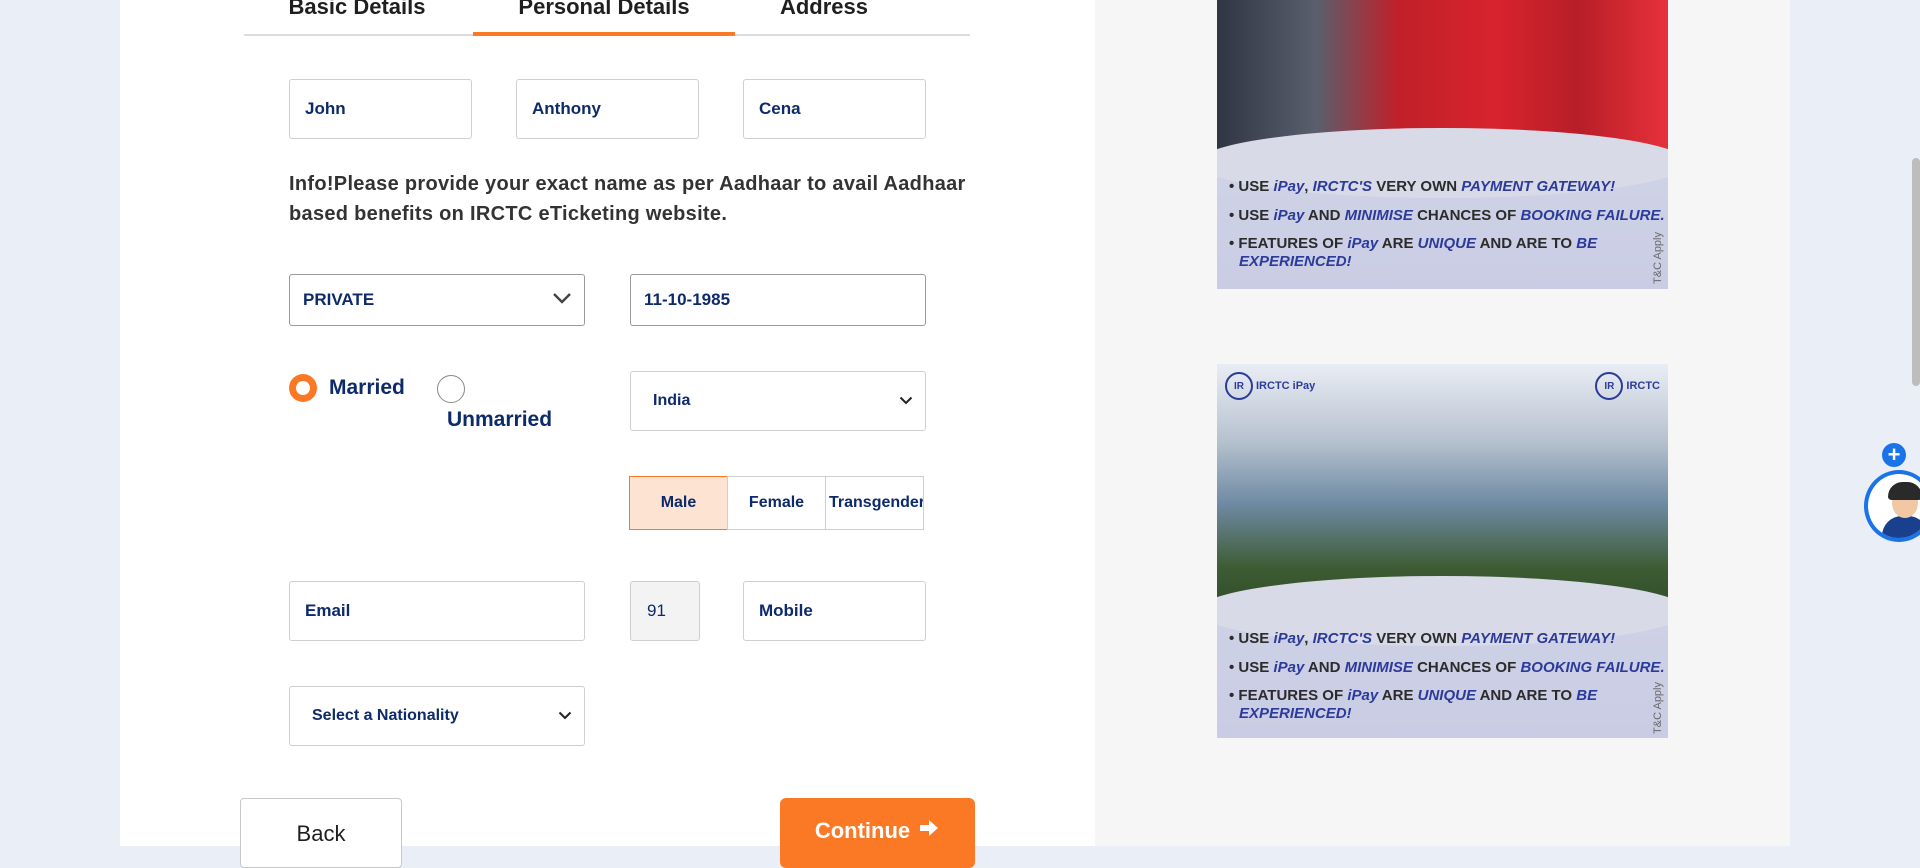 The image size is (1920, 868). I want to click on unmarried-radio, so click(451, 389).